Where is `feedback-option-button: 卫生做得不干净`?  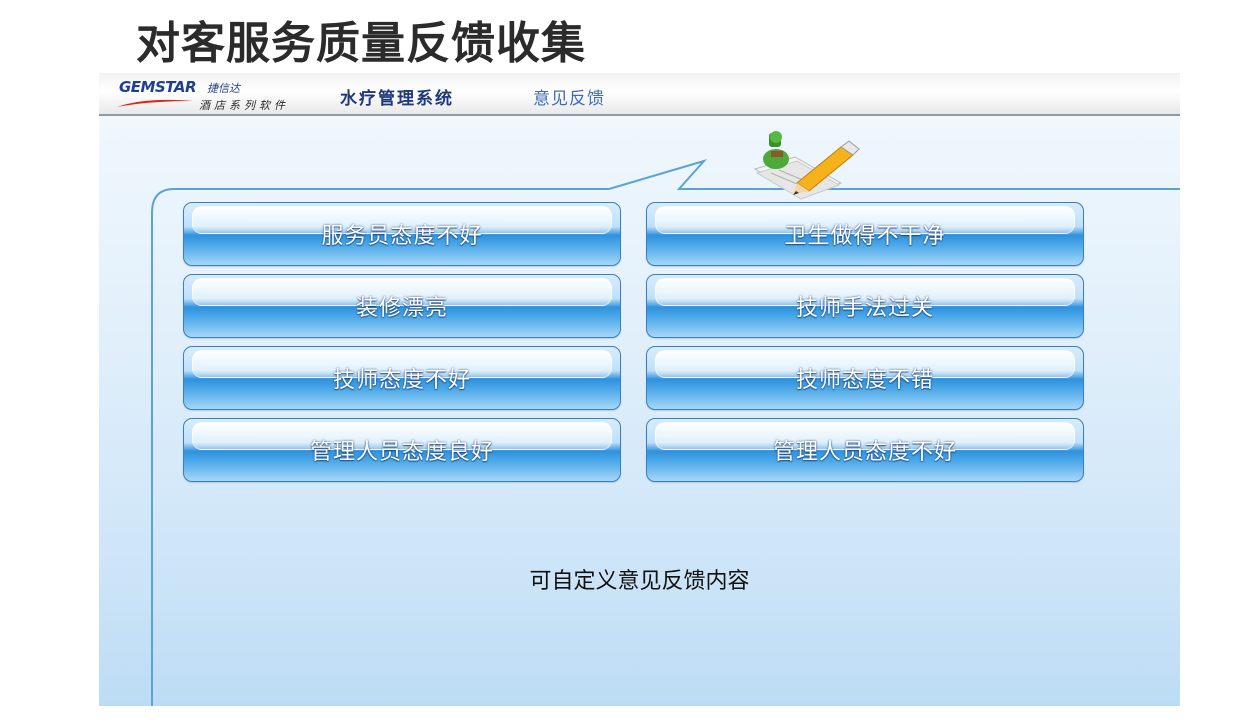 feedback-option-button: 卫生做得不干净 is located at coordinates (865, 234).